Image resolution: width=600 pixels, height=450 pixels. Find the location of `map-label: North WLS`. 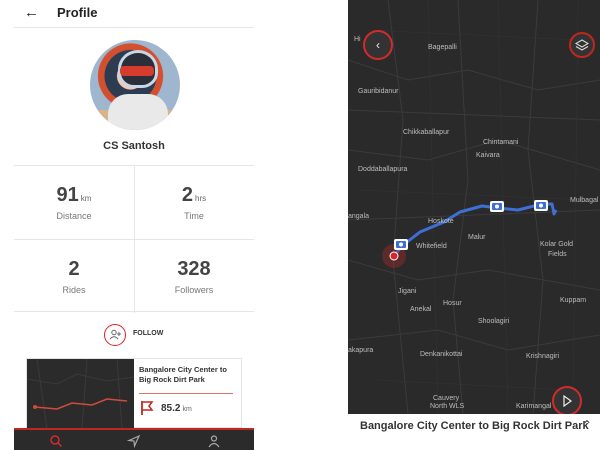

map-label: North WLS is located at coordinates (447, 406).